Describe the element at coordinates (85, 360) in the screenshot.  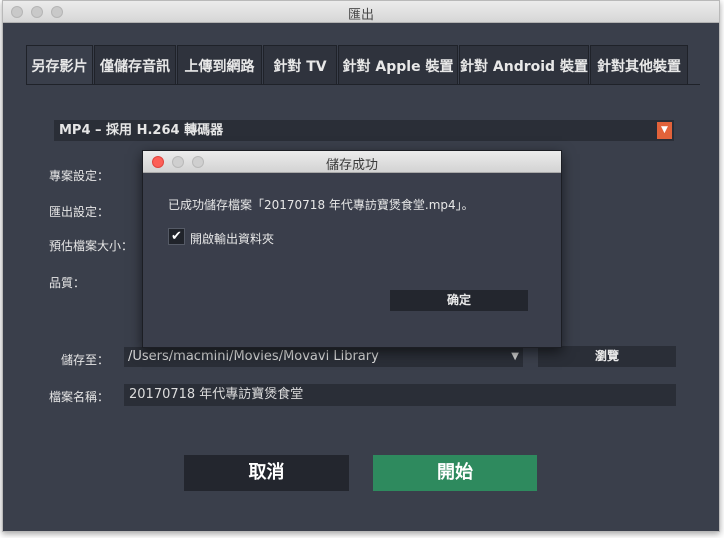
I see `save-to-label: 儲存至：` at that location.